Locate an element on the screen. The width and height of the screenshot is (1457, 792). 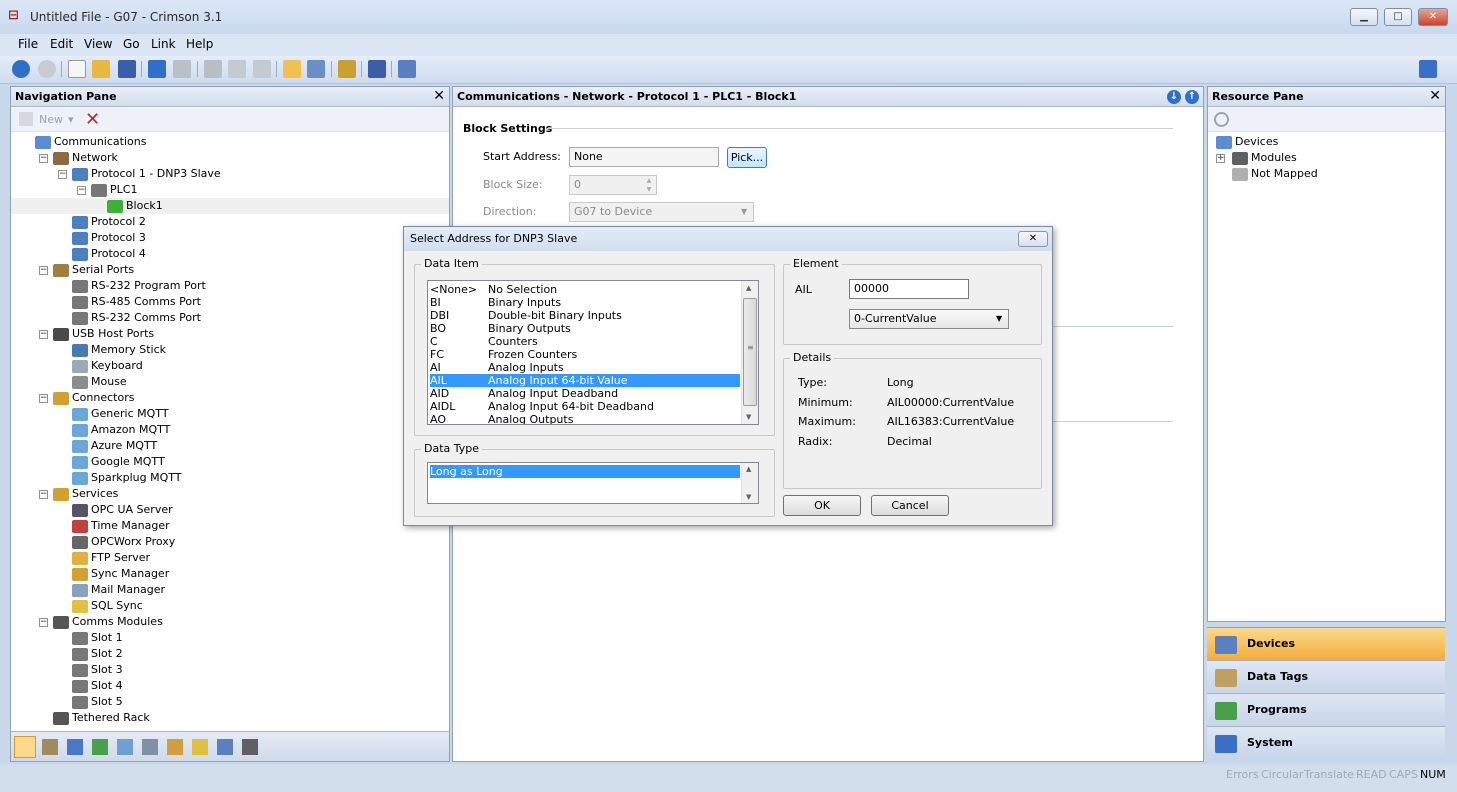
tree-item: Sync Manager is located at coordinates (120, 574).